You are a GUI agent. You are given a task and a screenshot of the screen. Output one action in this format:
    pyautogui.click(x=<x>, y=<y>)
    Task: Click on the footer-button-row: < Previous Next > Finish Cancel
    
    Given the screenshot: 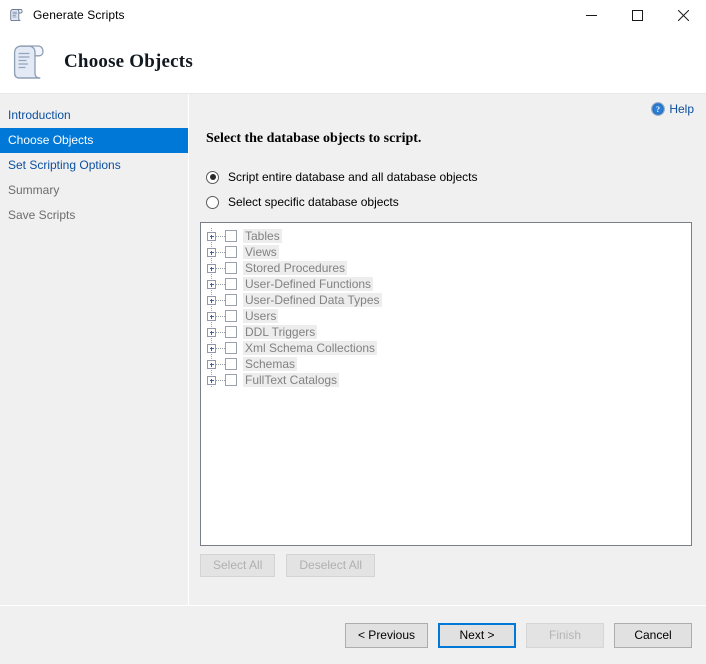 What is the action you would take?
    pyautogui.click(x=518, y=635)
    